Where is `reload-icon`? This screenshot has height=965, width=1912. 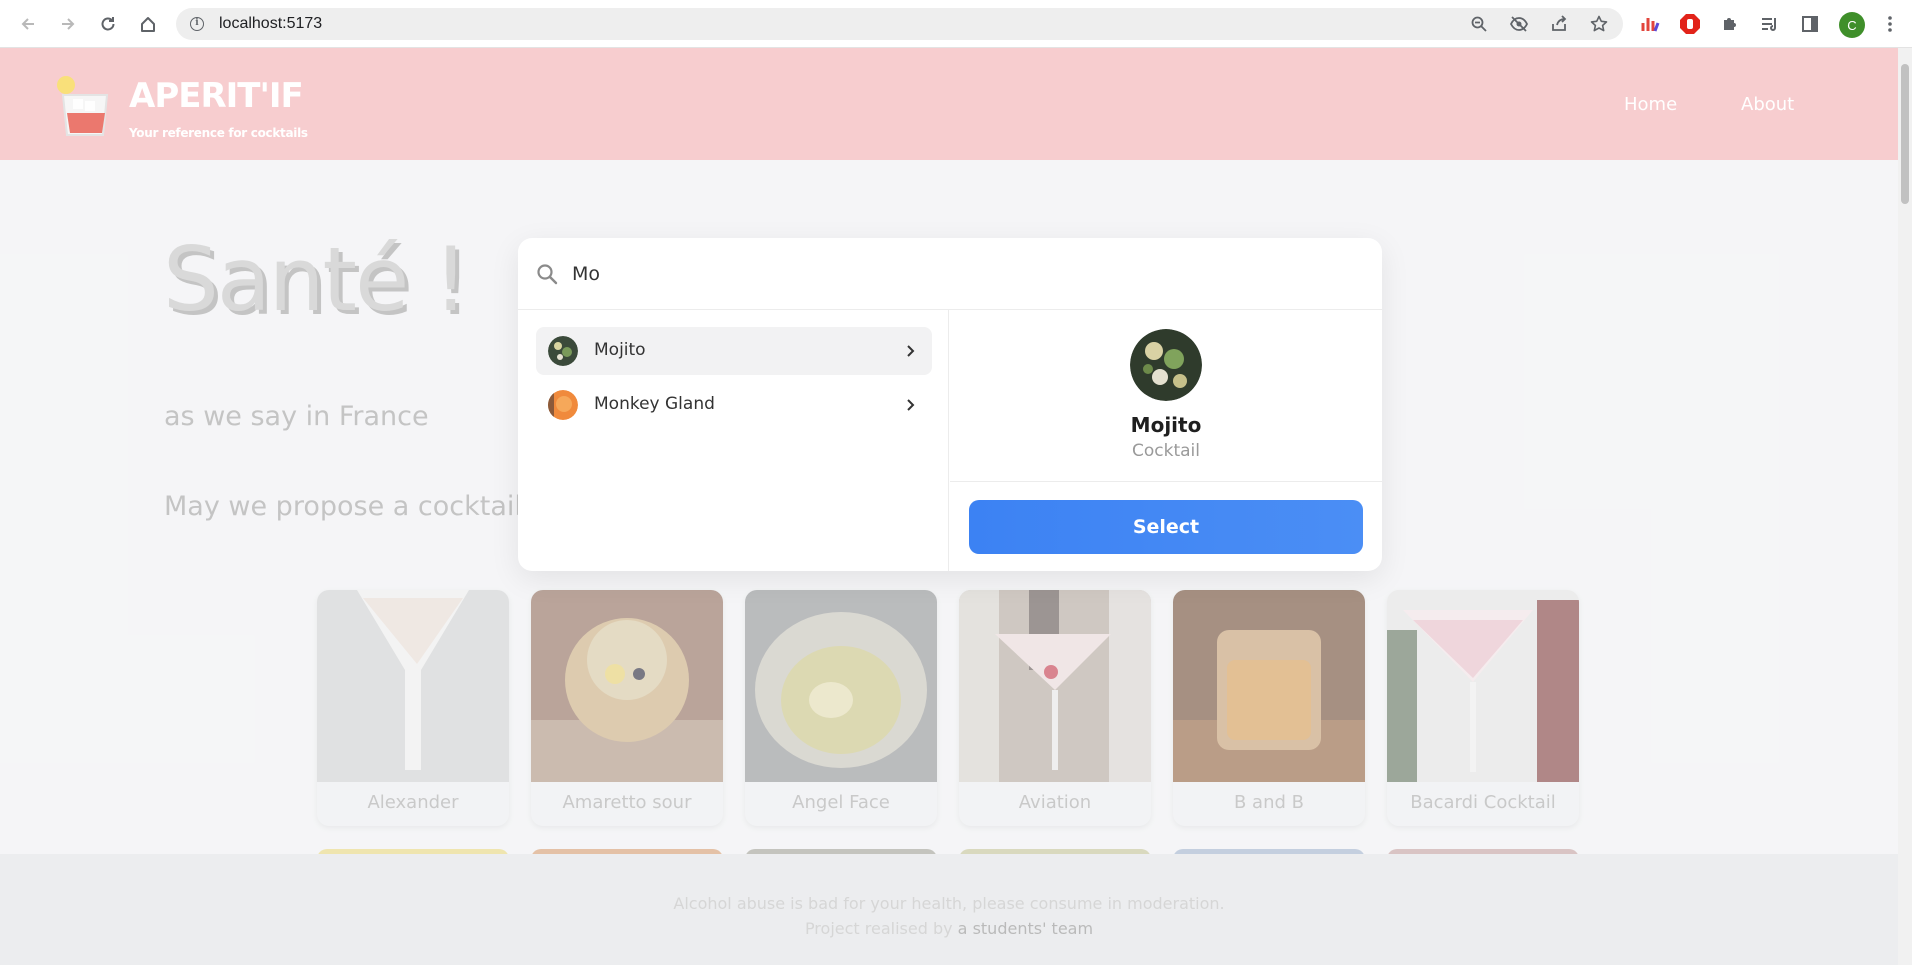
reload-icon is located at coordinates (108, 24).